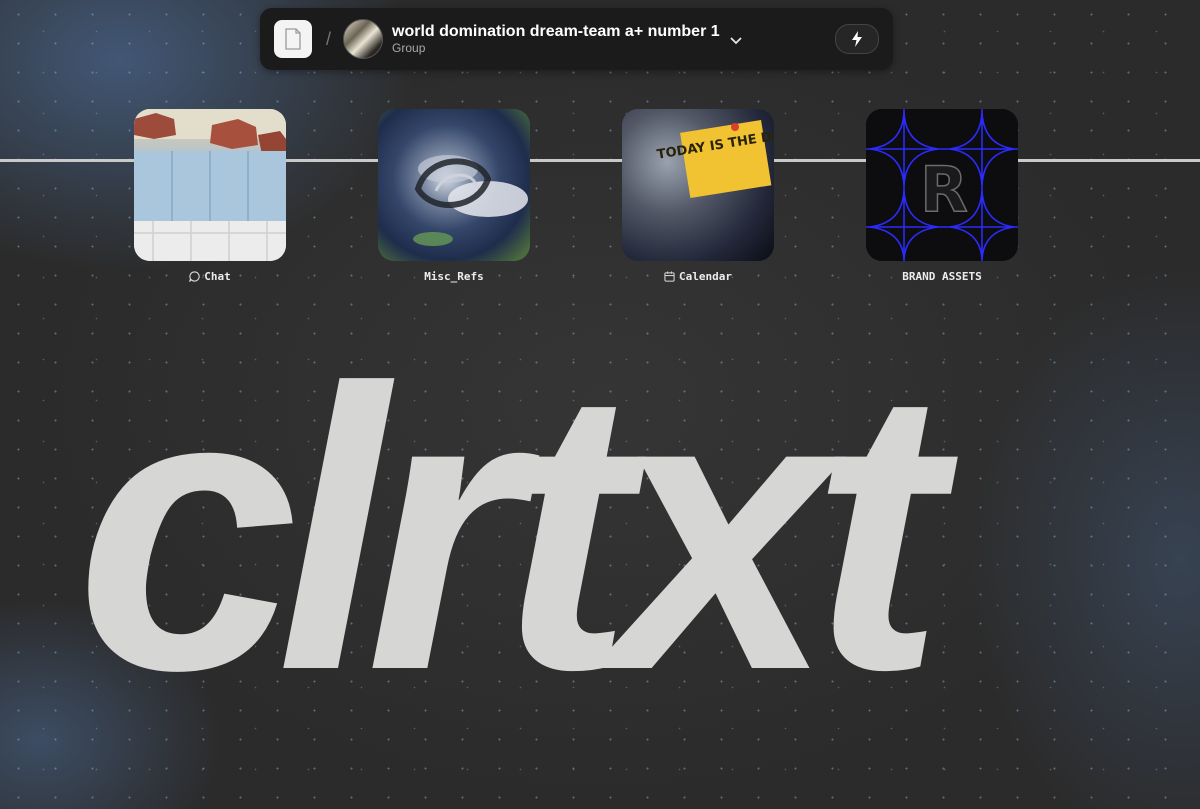 Image resolution: width=1200 pixels, height=809 pixels. I want to click on tile-label-text: BRAND ASSETS, so click(942, 276).